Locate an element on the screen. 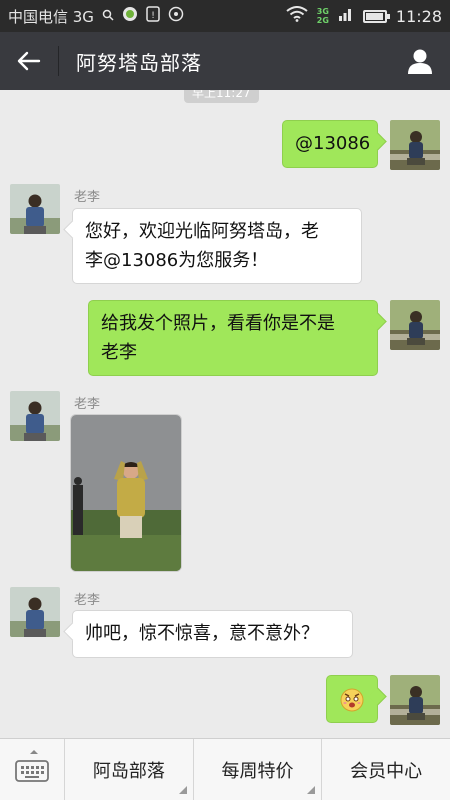 The height and width of the screenshot is (800, 450). person-icon is located at coordinates (420, 61).